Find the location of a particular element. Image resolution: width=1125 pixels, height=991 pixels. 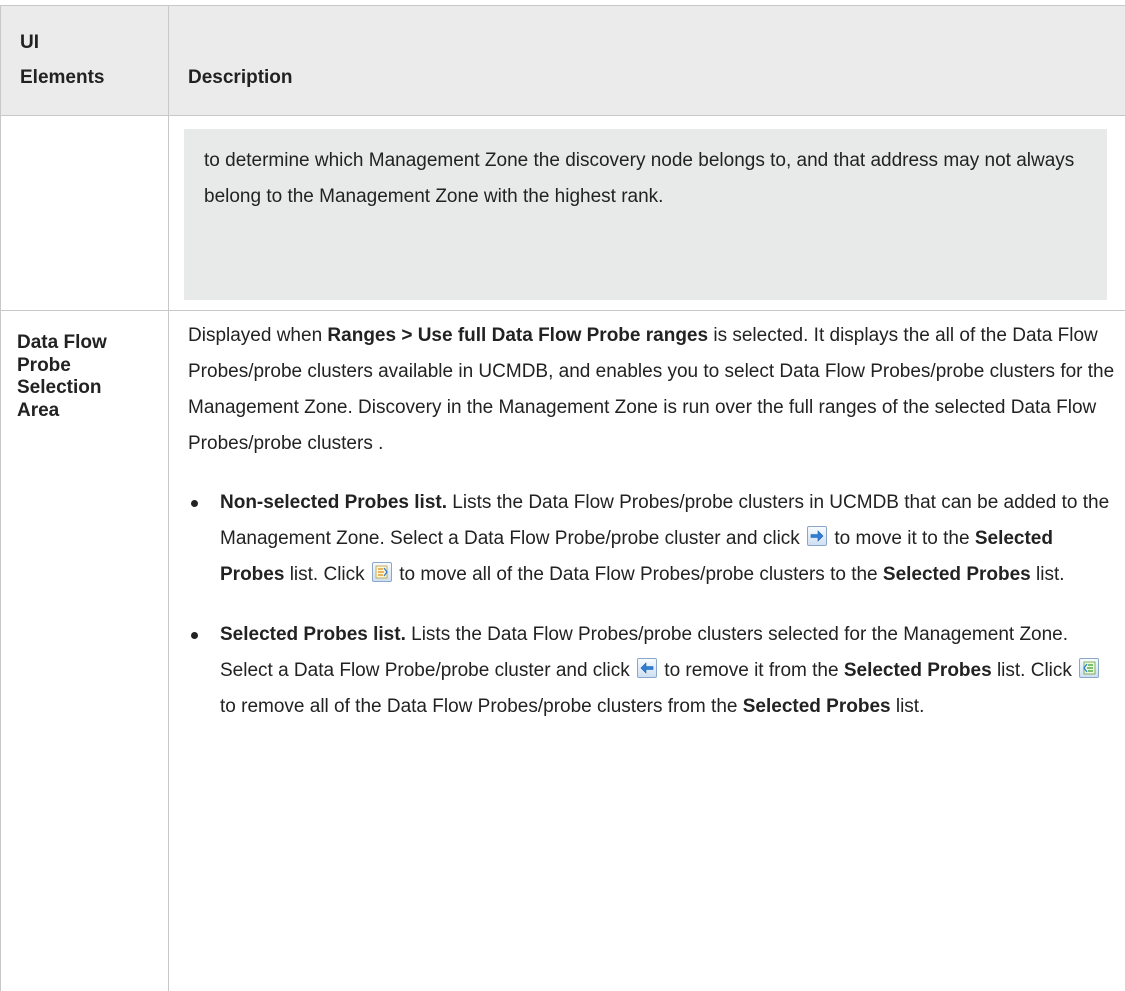

arrow-right-icon is located at coordinates (817, 536).